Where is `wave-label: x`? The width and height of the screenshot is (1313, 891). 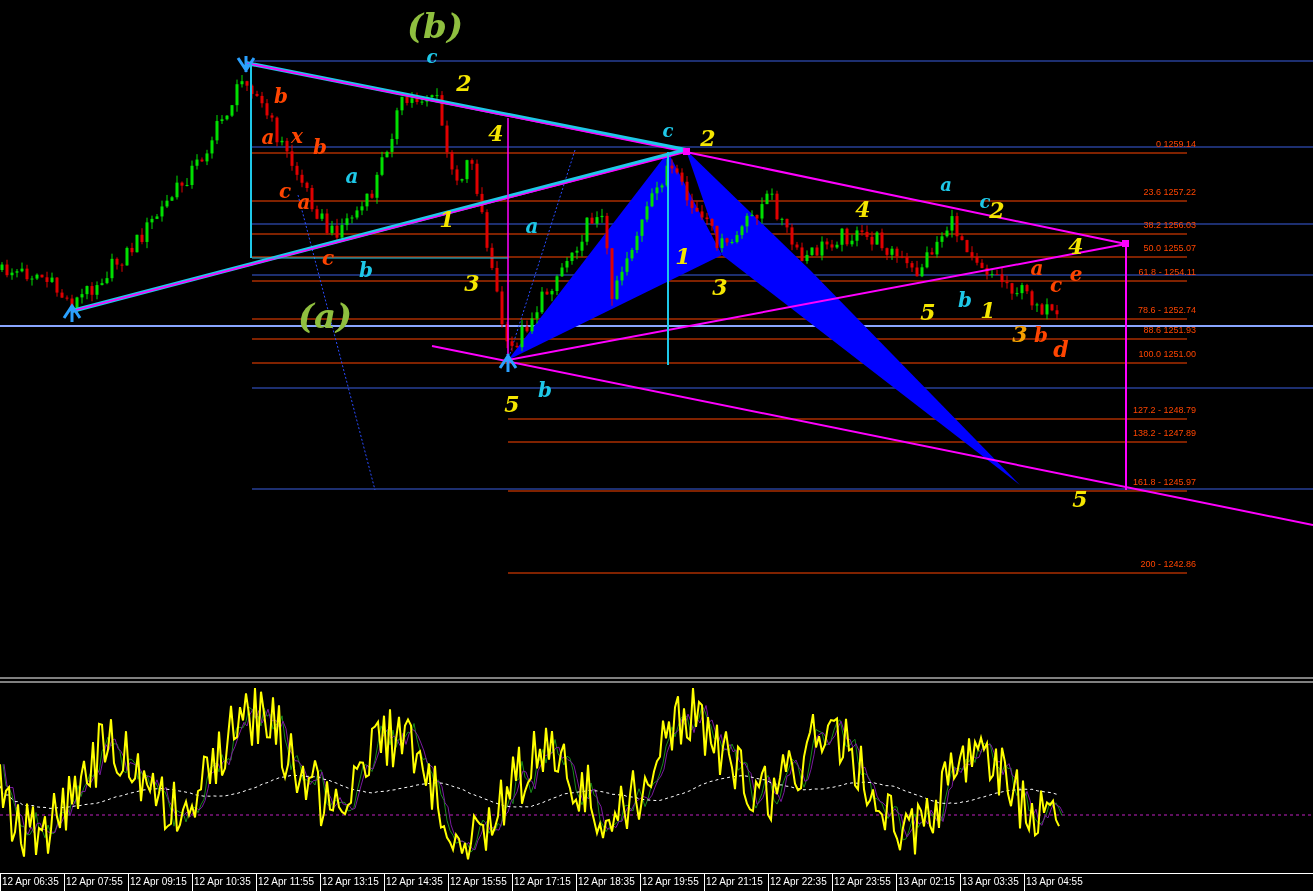 wave-label: x is located at coordinates (297, 136).